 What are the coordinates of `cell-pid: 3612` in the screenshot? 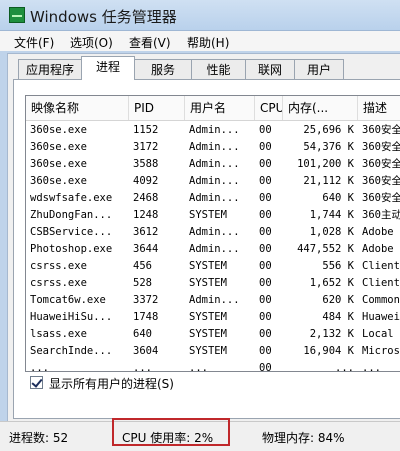 It's located at (146, 232).